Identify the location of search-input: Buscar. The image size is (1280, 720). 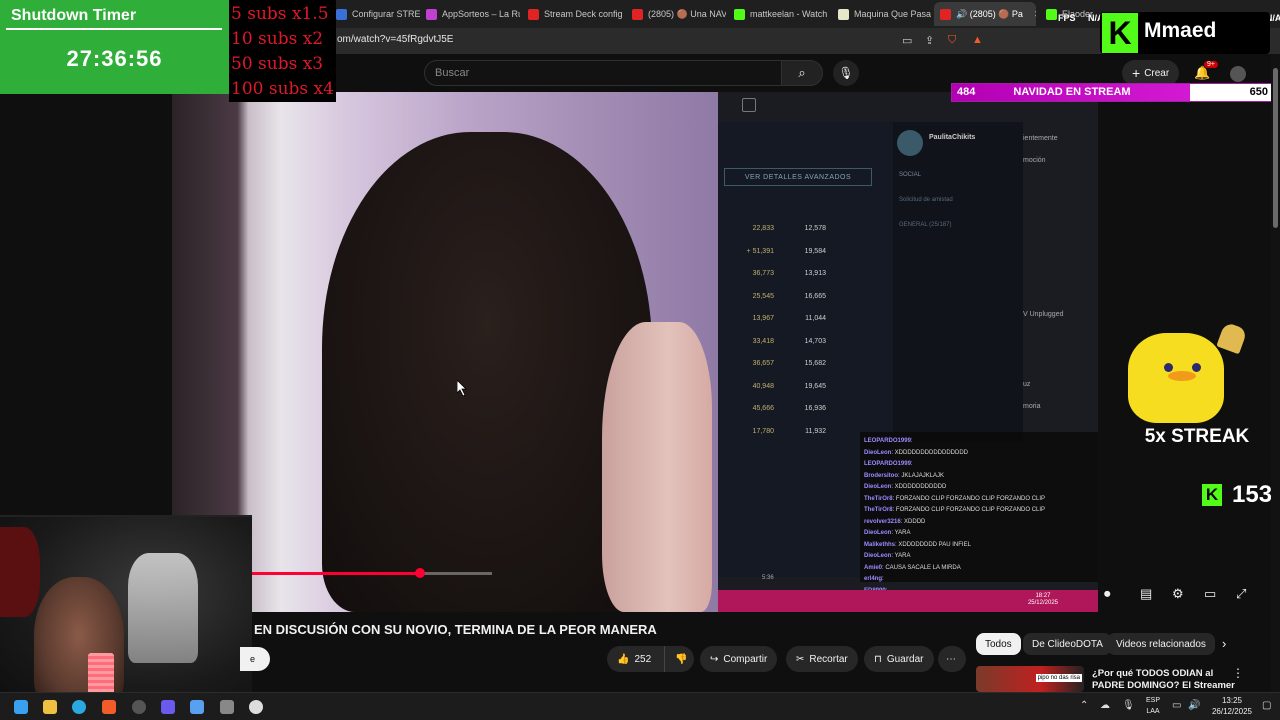
(603, 73).